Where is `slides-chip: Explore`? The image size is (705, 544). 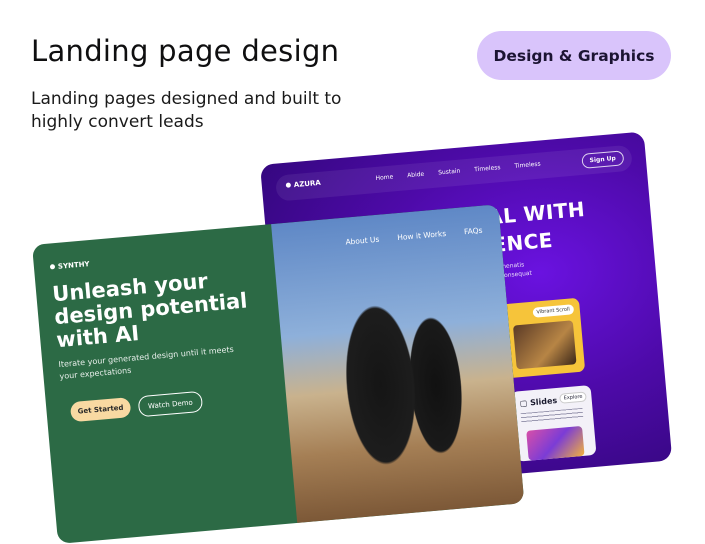 slides-chip: Explore is located at coordinates (573, 397).